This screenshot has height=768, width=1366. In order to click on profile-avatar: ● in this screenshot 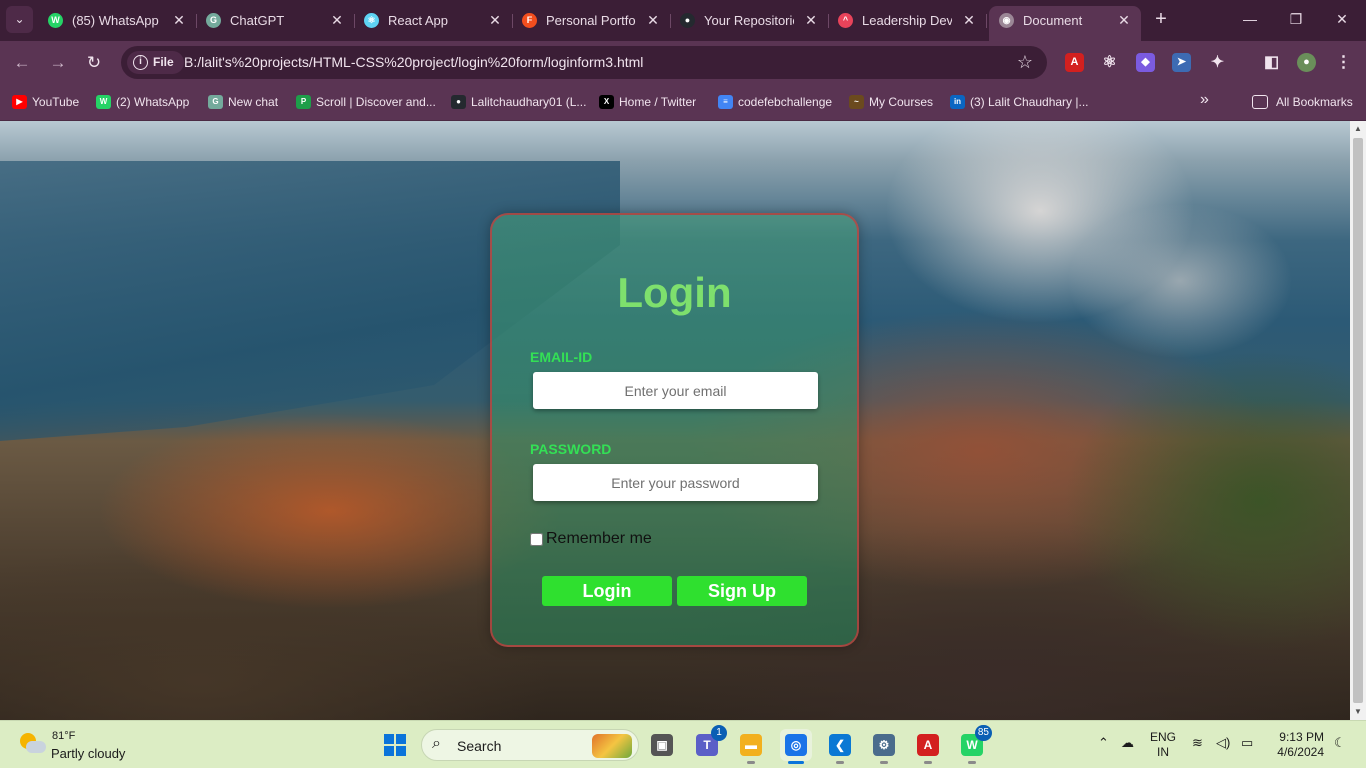, I will do `click(1306, 62)`.